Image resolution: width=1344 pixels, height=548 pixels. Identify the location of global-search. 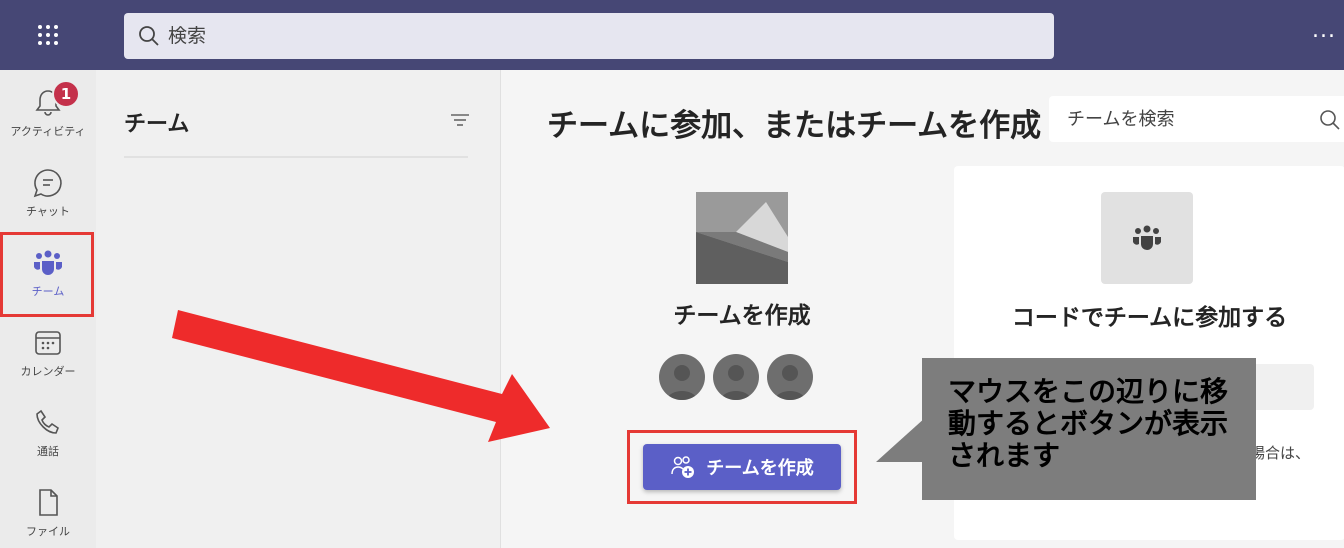
(589, 36).